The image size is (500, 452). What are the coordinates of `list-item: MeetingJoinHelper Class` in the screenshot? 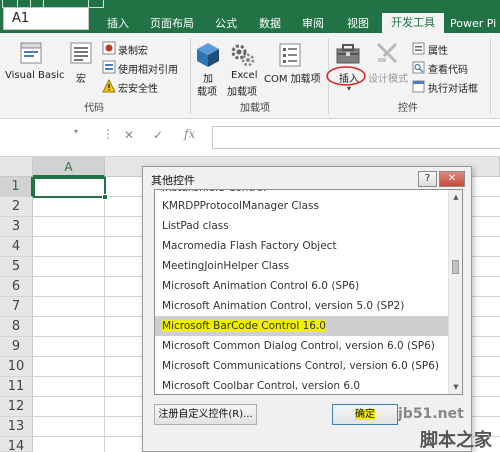 It's located at (225, 266).